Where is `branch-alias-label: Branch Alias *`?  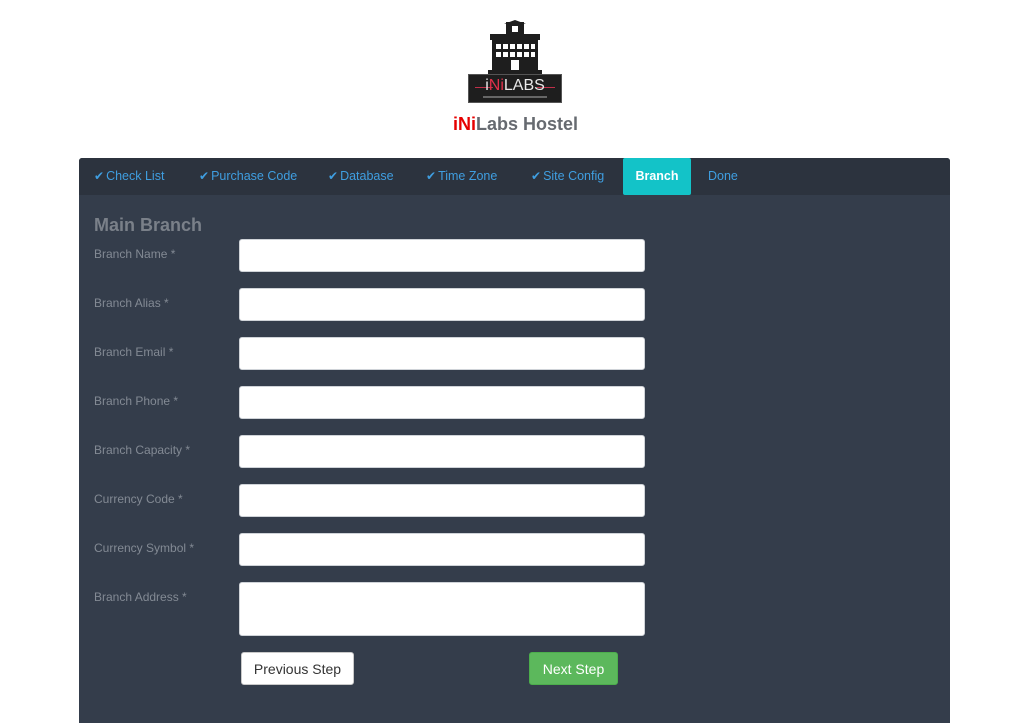
branch-alias-label: Branch Alias * is located at coordinates (131, 303).